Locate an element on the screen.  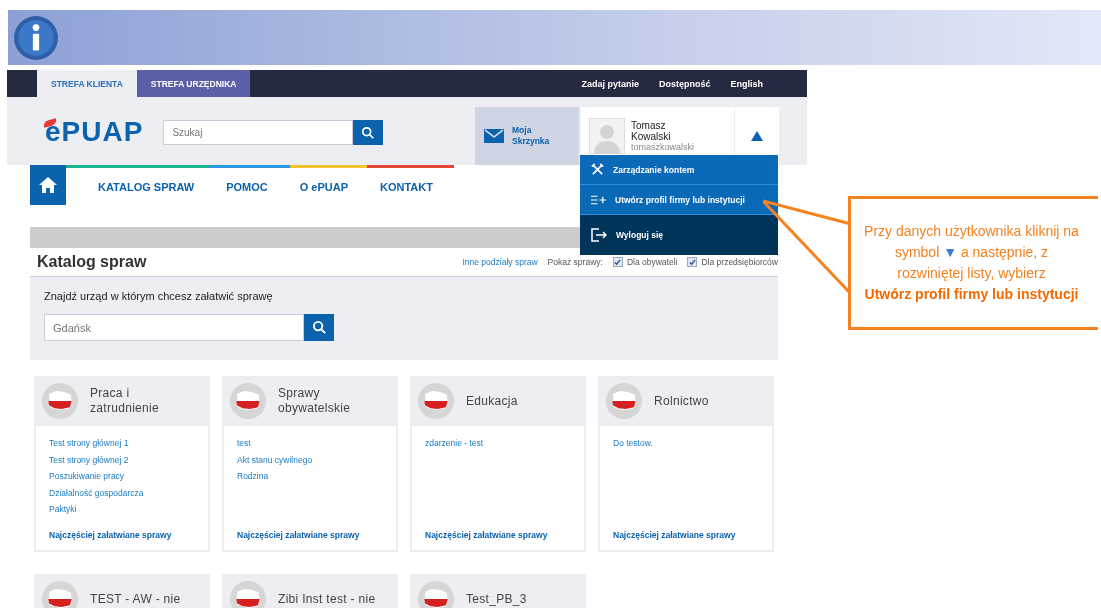
search-field: Szukaj is located at coordinates (258, 132).